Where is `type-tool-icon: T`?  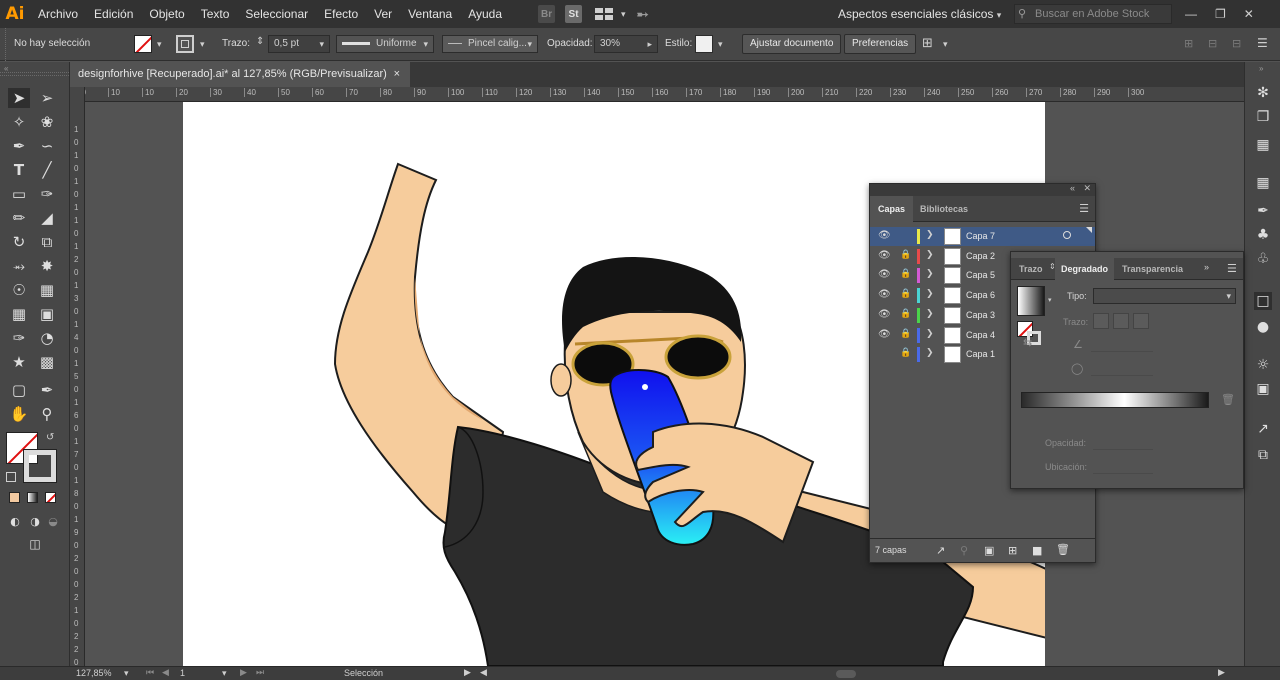
type-tool-icon: T is located at coordinates (19, 170).